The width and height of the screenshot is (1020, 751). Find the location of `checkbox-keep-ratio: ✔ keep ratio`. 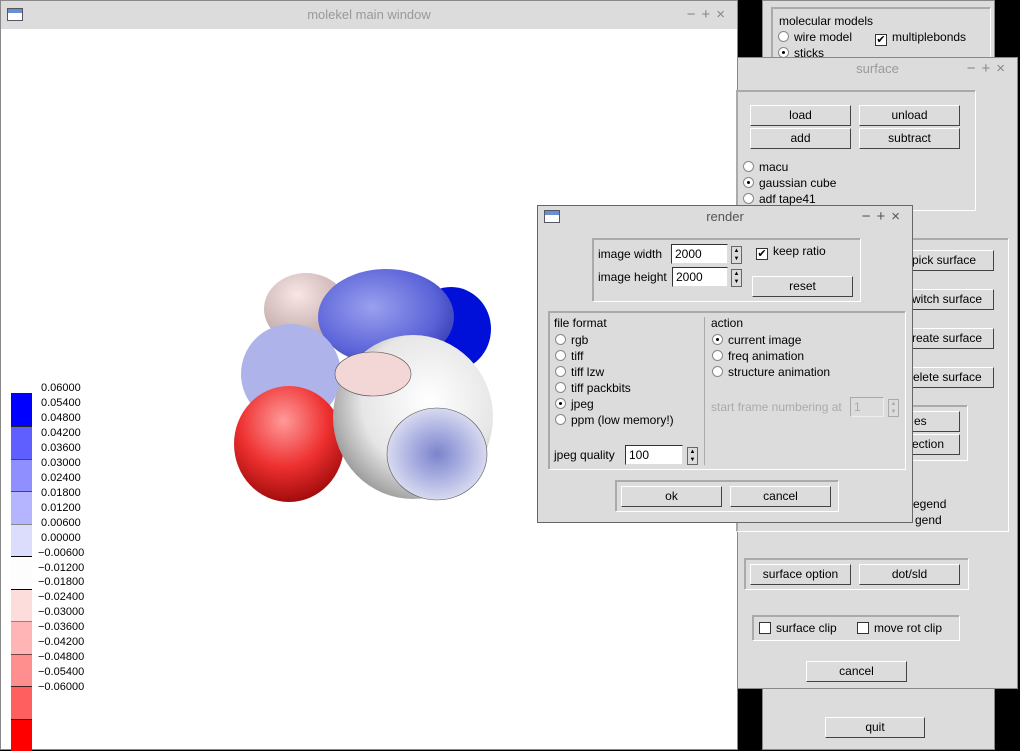

checkbox-keep-ratio: ✔ keep ratio is located at coordinates (791, 252).